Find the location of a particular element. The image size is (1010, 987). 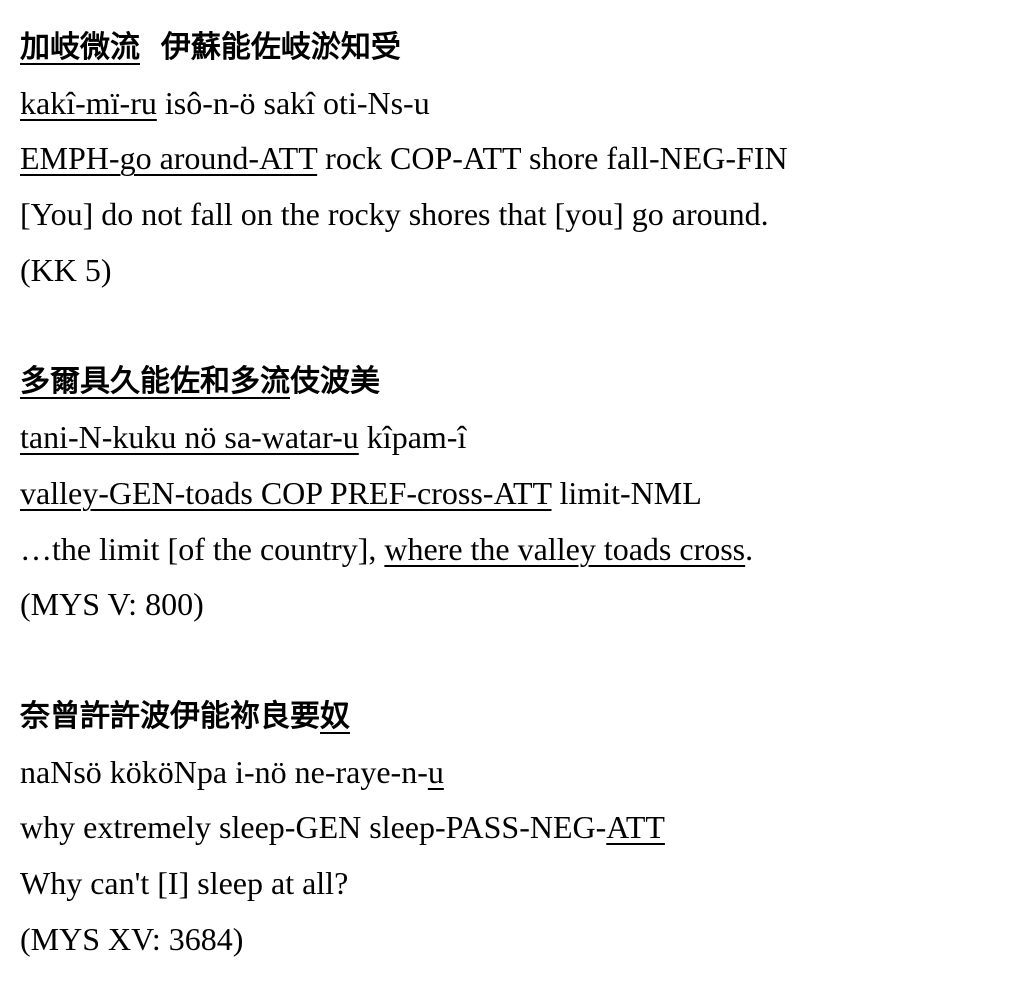

underlined-segment: ATT is located at coordinates (635, 827).